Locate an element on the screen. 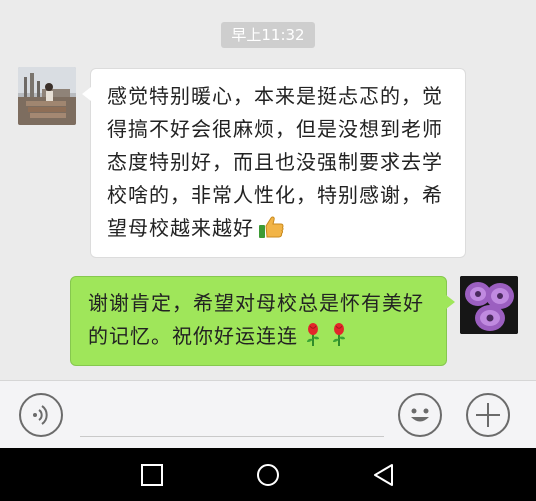  input-bar is located at coordinates (268, 414).